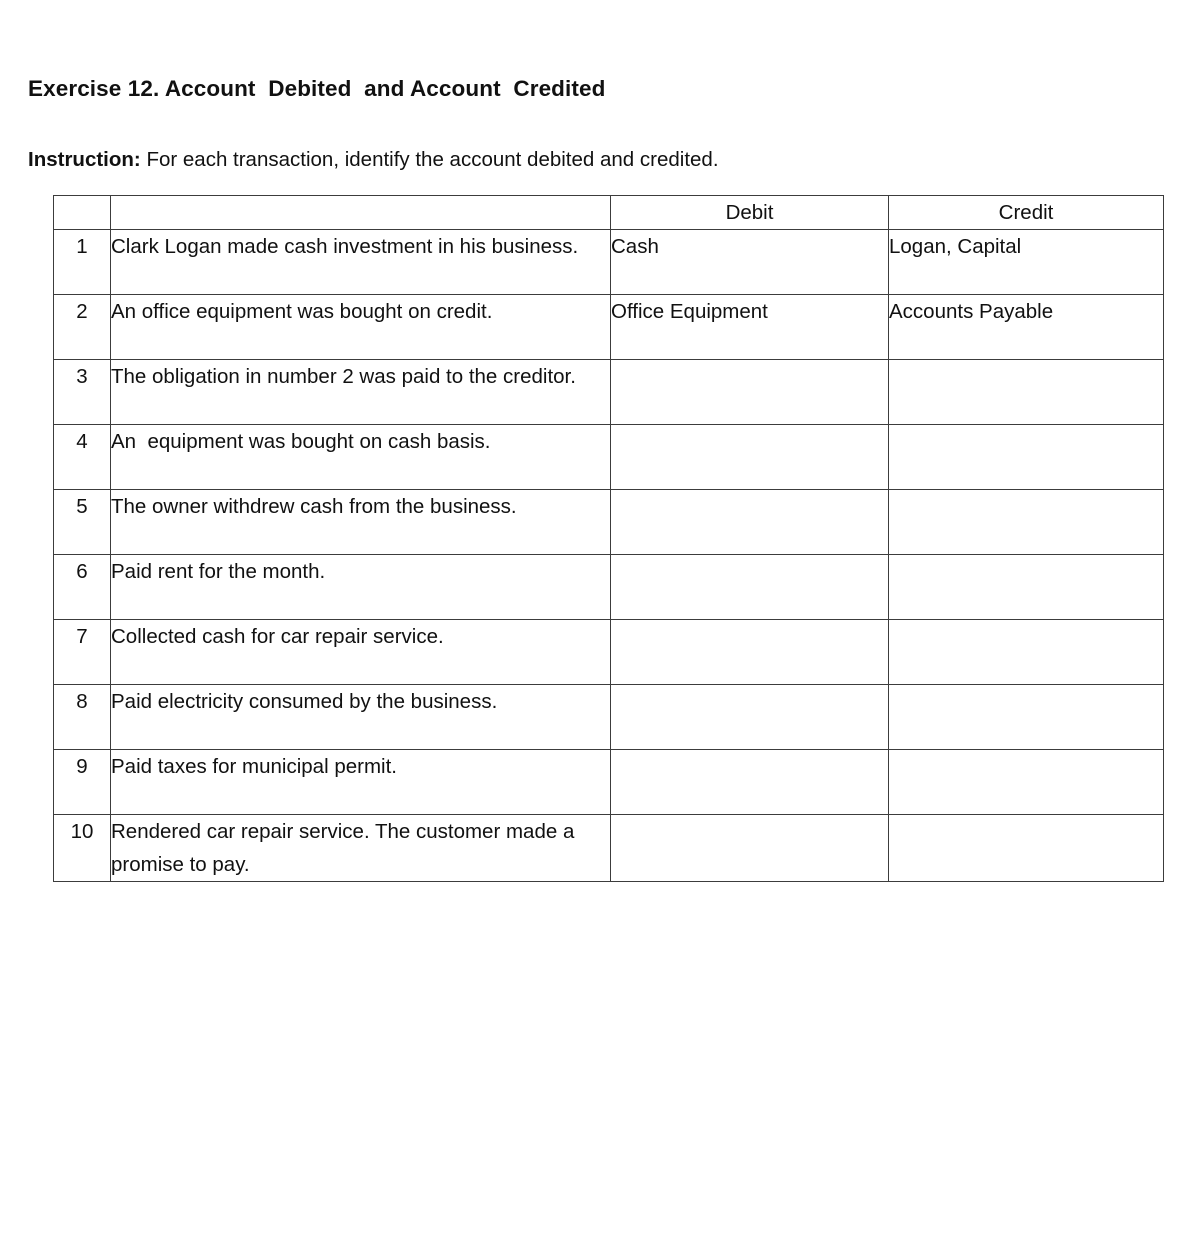  What do you see at coordinates (82, 848) in the screenshot?
I see `row-number: 10` at bounding box center [82, 848].